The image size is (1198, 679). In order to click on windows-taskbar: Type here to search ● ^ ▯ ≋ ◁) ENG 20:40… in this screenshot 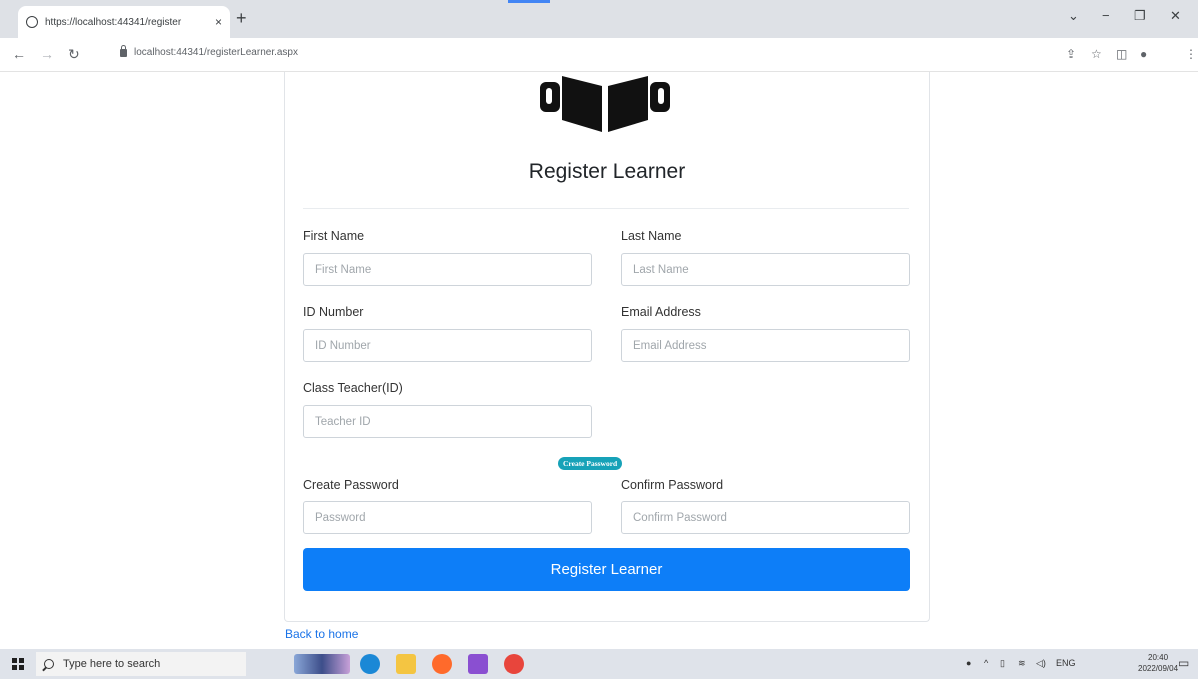, I will do `click(599, 664)`.